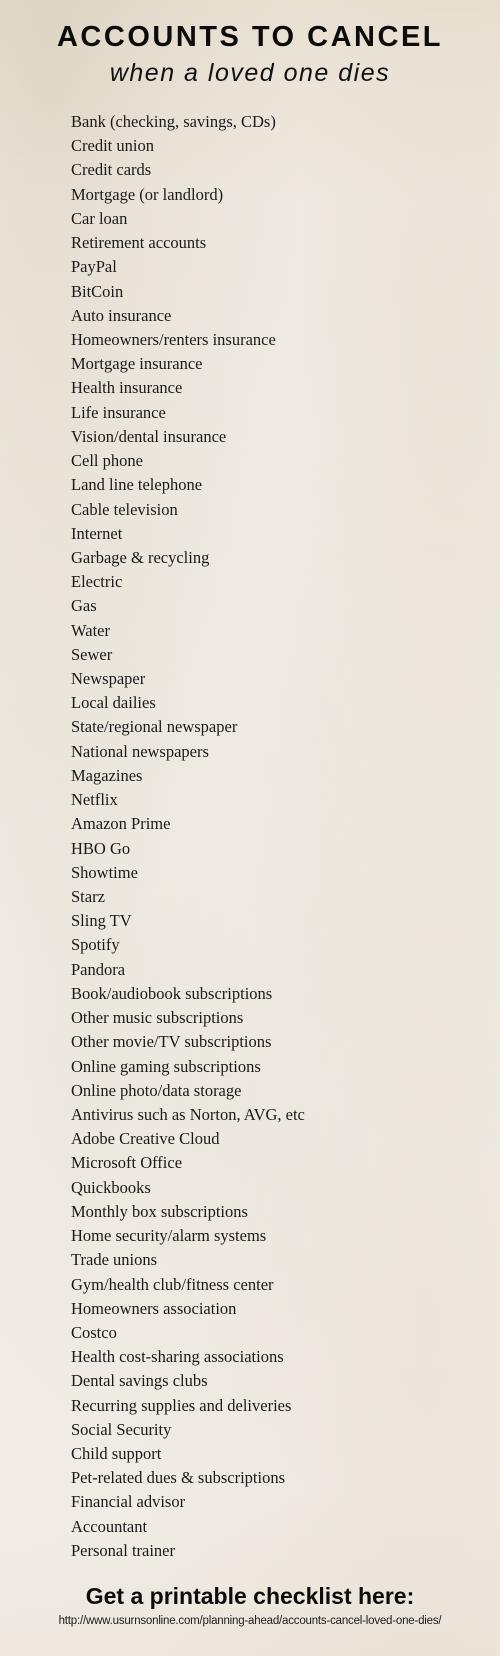  What do you see at coordinates (127, 388) in the screenshot?
I see `account-list-item: Health insurance` at bounding box center [127, 388].